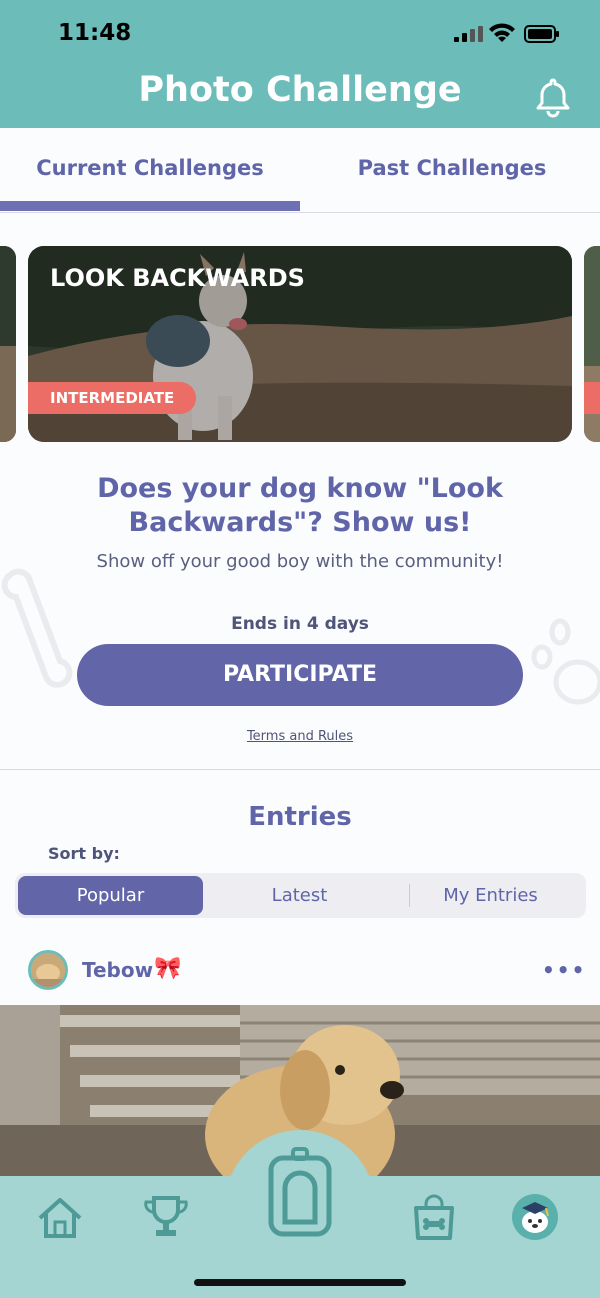  Describe the element at coordinates (502, 32) in the screenshot. I see `wifi-icon` at that location.